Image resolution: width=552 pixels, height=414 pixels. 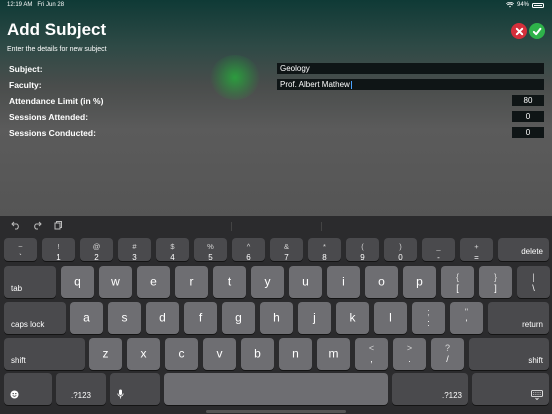 What do you see at coordinates (115, 282) in the screenshot?
I see `key-w: w` at bounding box center [115, 282].